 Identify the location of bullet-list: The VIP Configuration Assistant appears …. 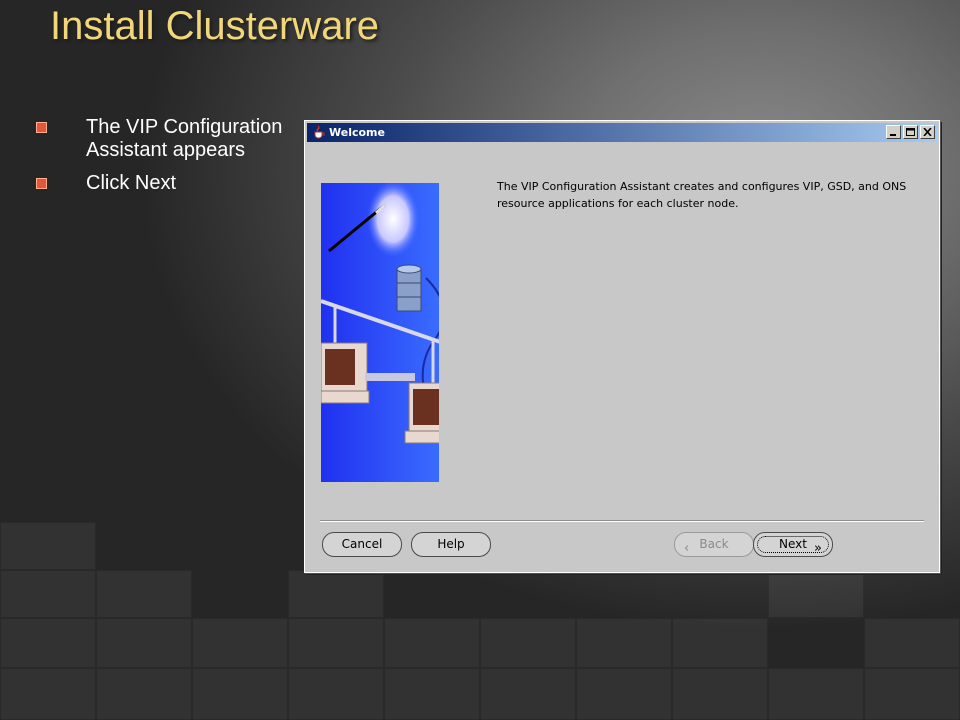
(161, 160).